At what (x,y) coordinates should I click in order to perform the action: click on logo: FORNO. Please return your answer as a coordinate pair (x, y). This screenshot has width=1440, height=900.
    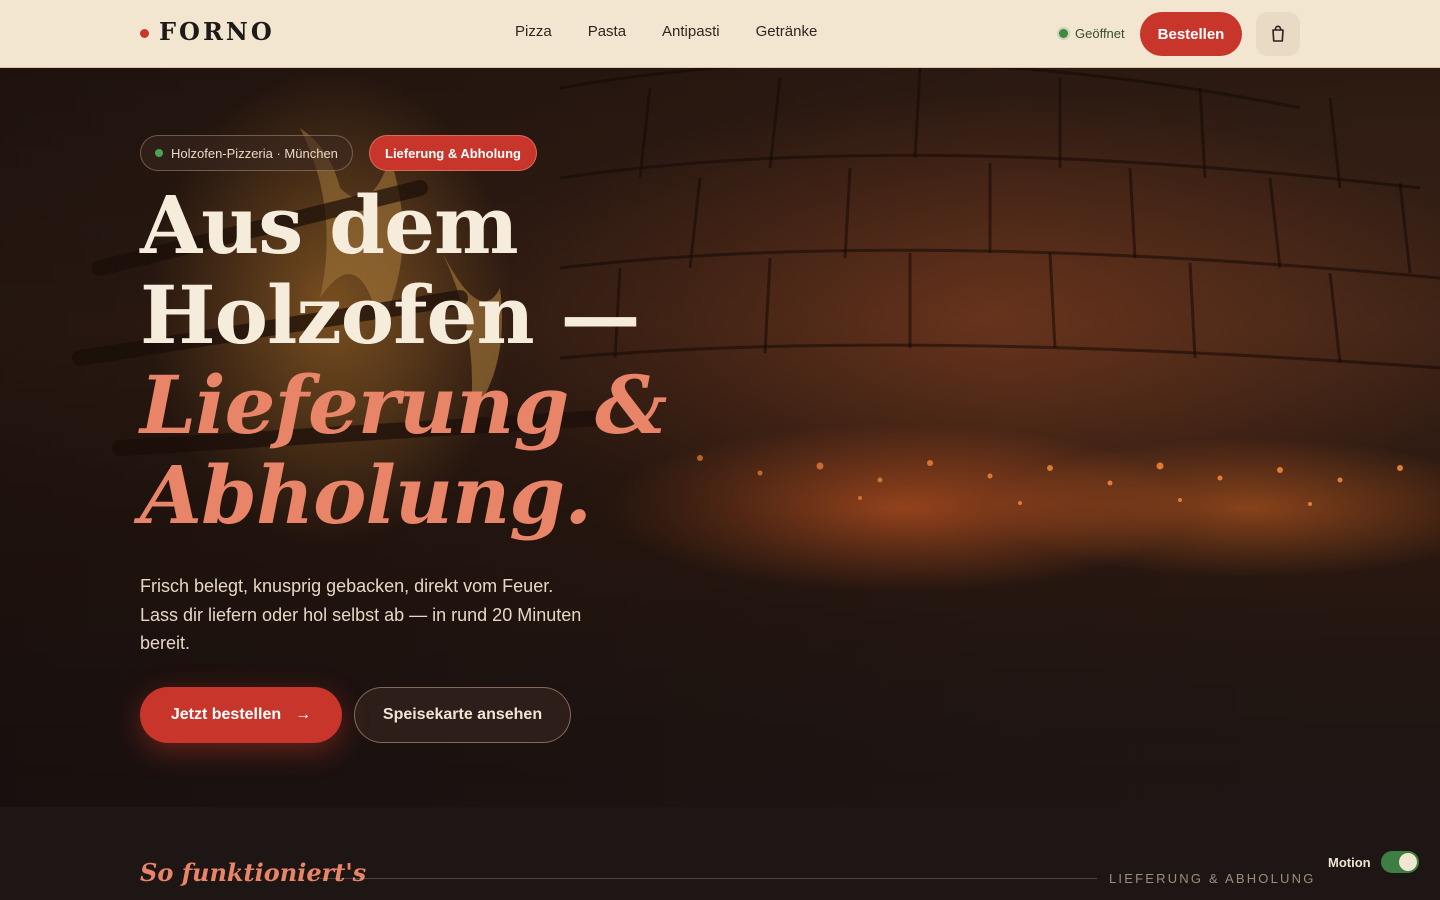
    Looking at the image, I should click on (207, 31).